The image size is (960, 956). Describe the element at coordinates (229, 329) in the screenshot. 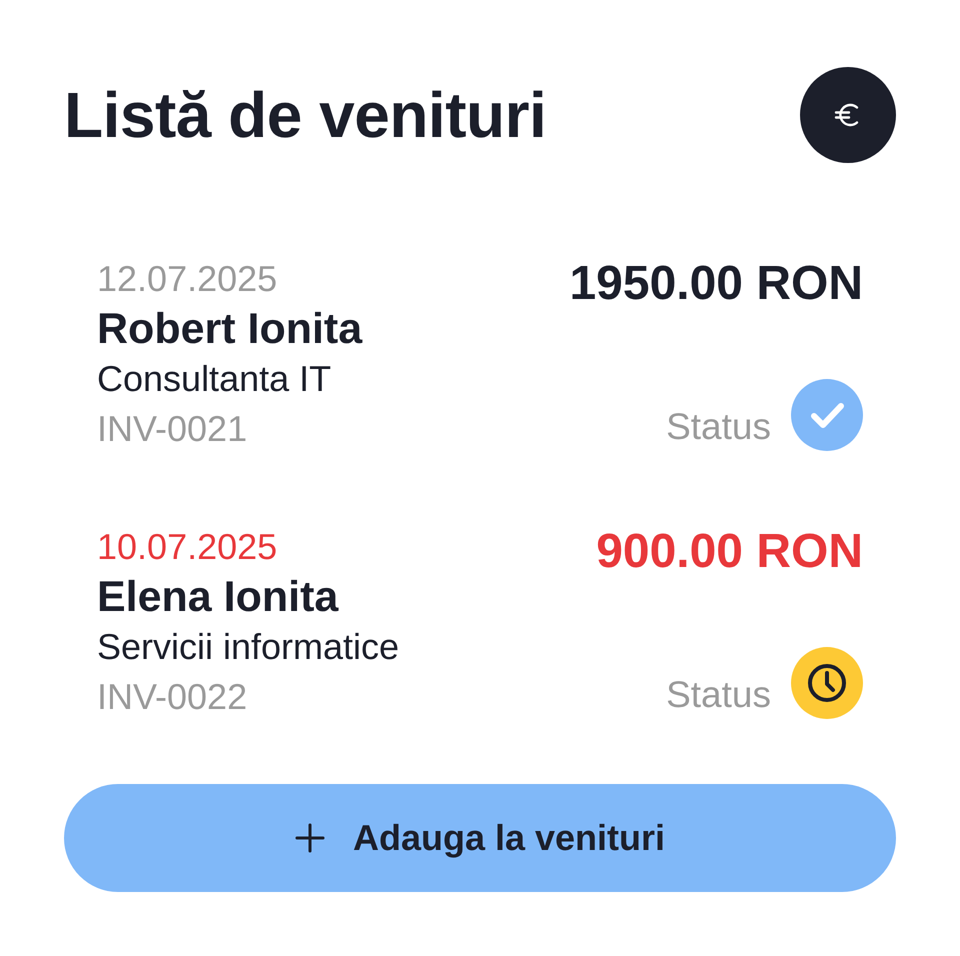

I see `client-name: Robert Ionita` at that location.